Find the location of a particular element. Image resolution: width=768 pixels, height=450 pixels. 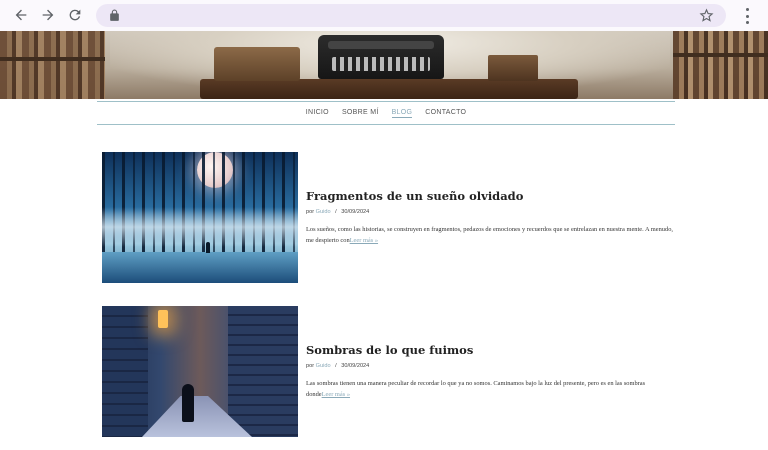

back-button is located at coordinates (21, 15).